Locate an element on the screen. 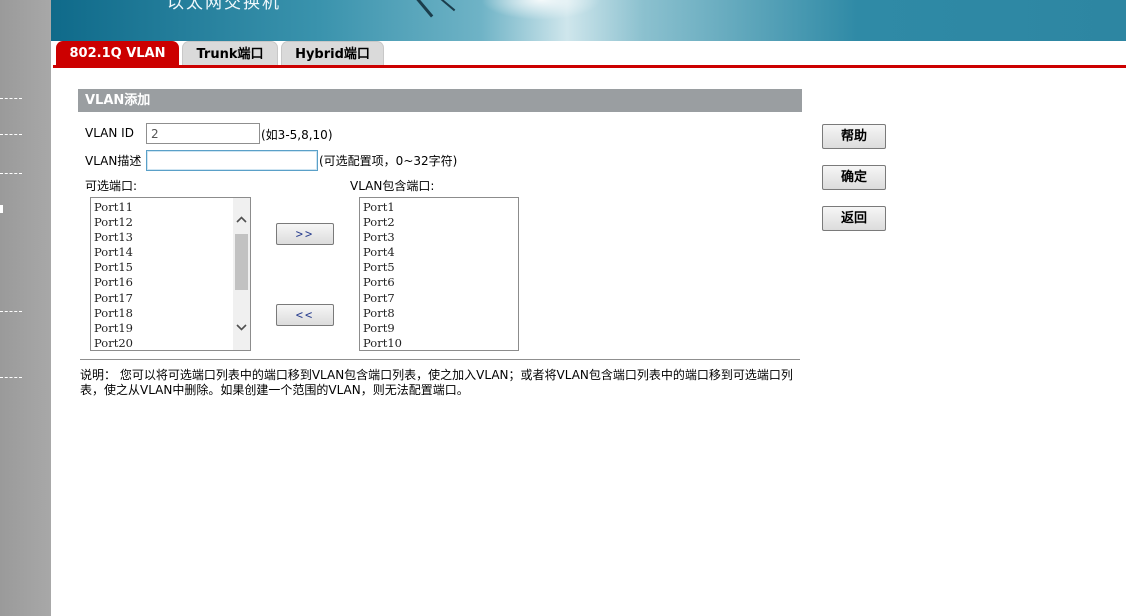  list-item: Port15 is located at coordinates (113, 267).